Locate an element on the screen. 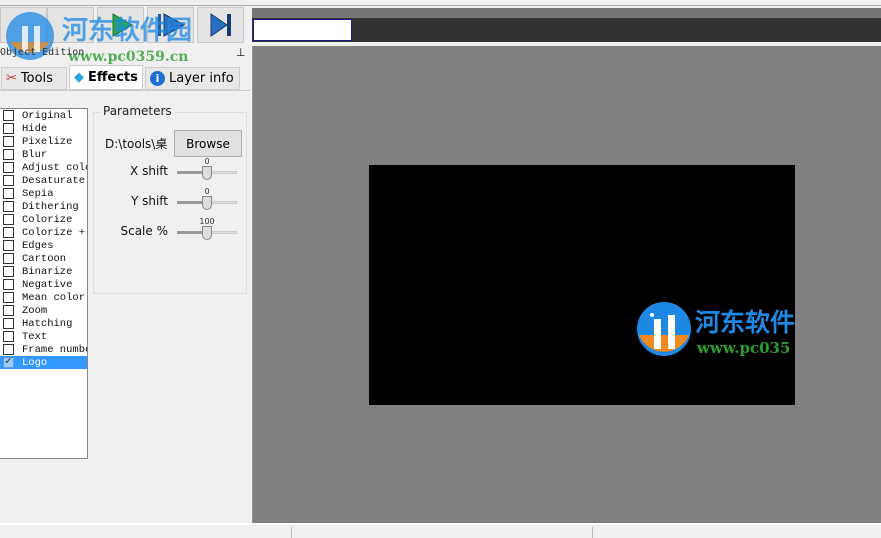 This screenshot has width=881, height=538. effect-label: Adjust colo is located at coordinates (55, 167).